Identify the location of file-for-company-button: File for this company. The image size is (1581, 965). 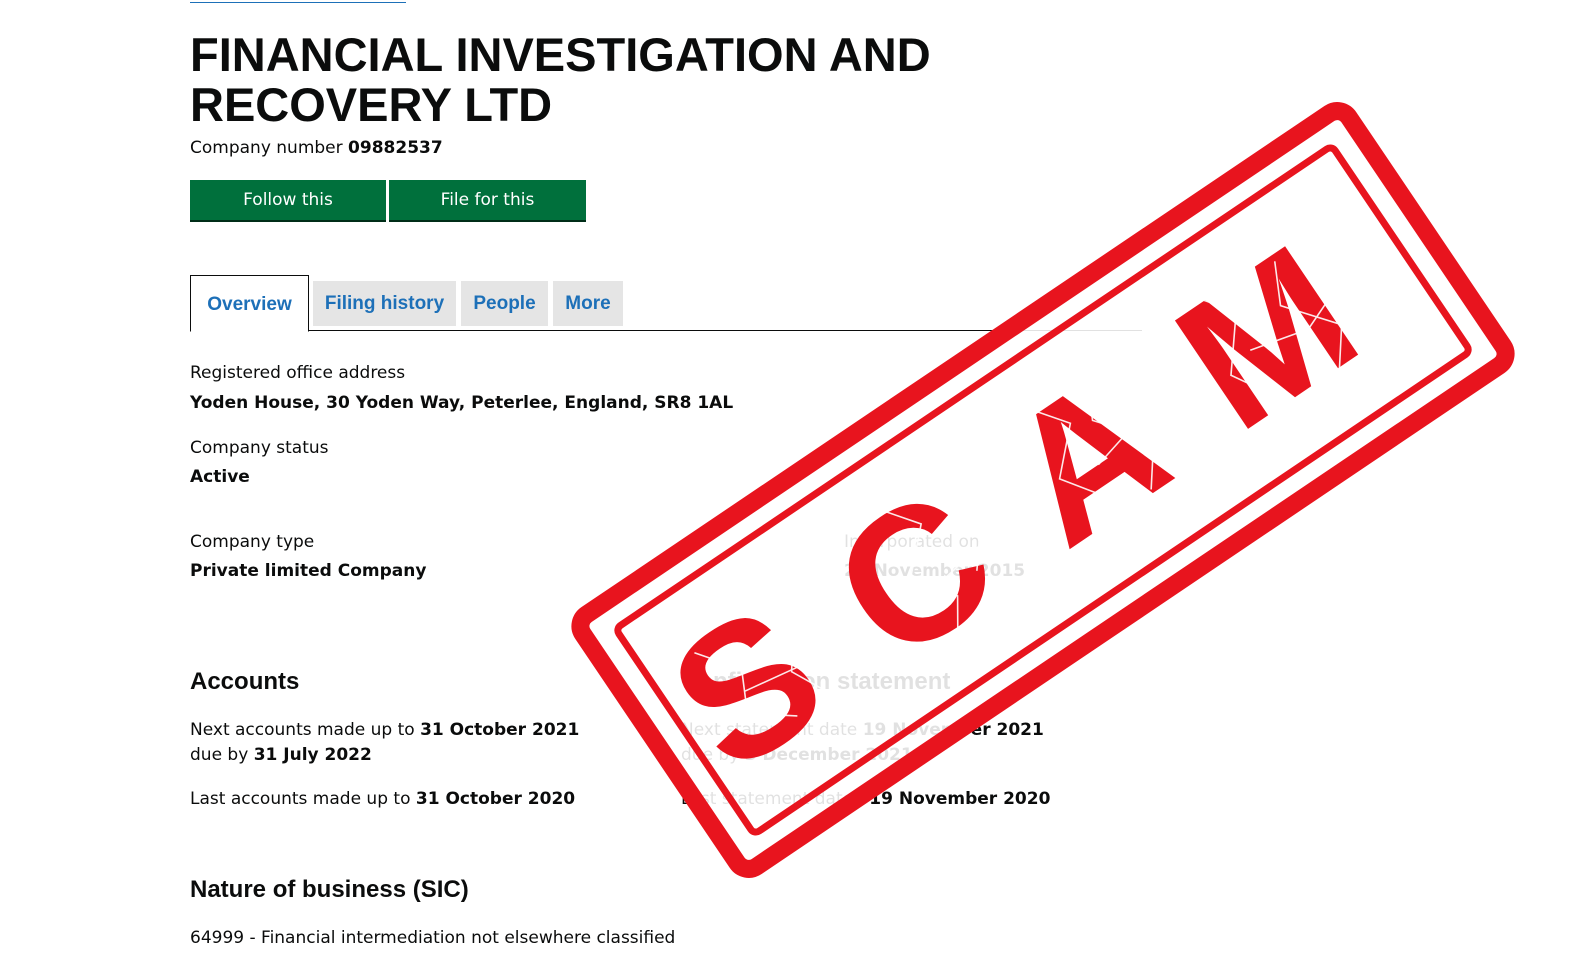
(487, 215).